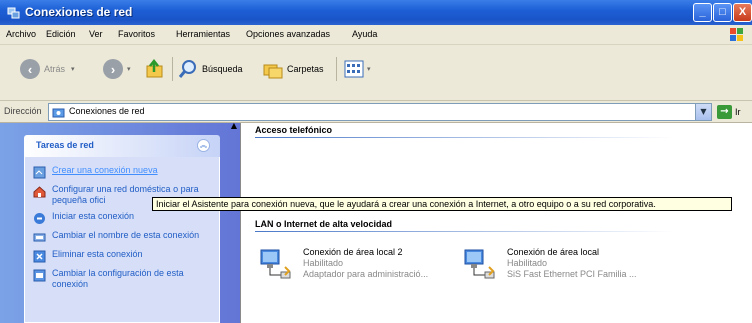 The image size is (752, 323). Describe the element at coordinates (369, 69) in the screenshot. I see `views-dropdown-icon: ▾` at that location.